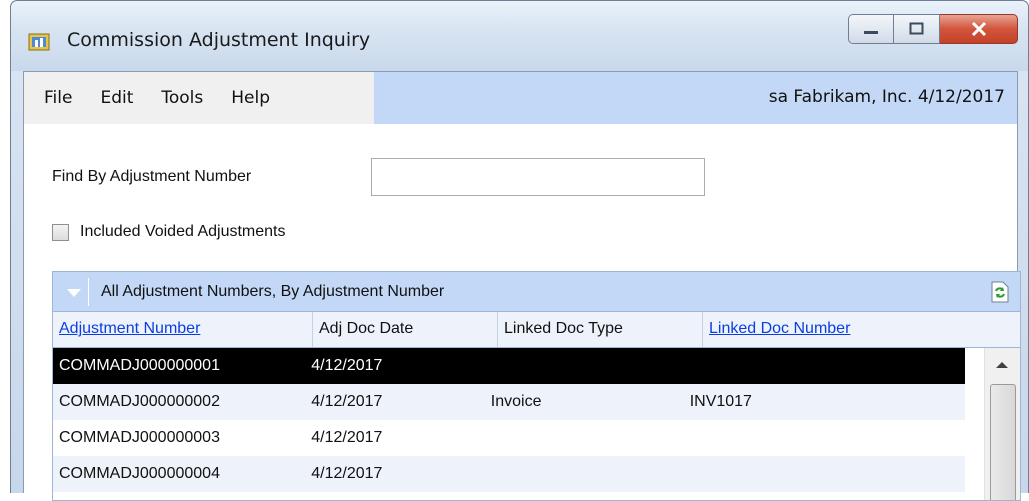 The image size is (1029, 501). Describe the element at coordinates (871, 32) in the screenshot. I see `minimize-icon` at that location.